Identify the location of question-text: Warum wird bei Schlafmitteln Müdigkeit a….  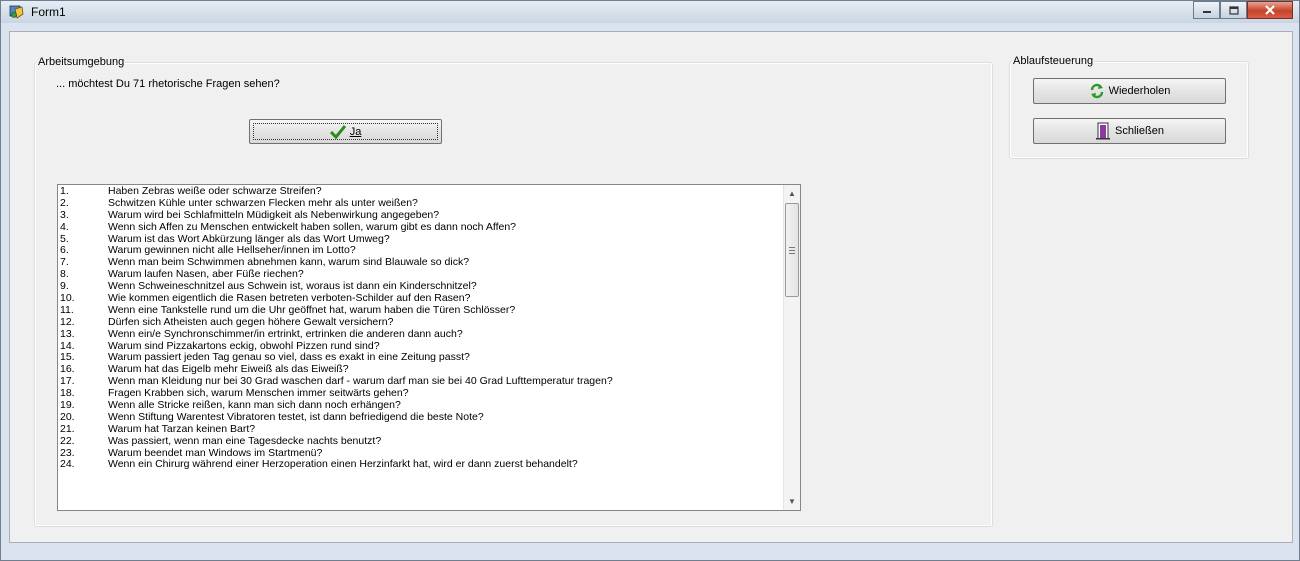
(274, 214).